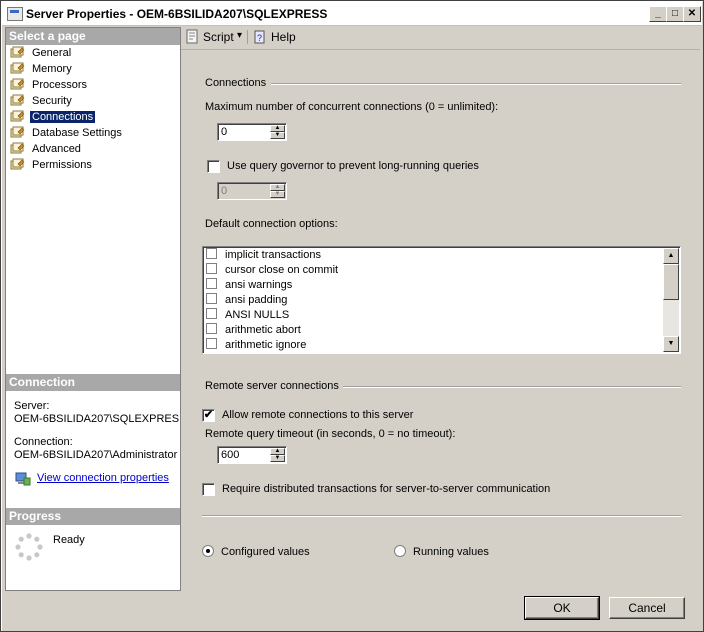 This screenshot has height=632, width=704. I want to click on close-button: ✕, so click(692, 14).